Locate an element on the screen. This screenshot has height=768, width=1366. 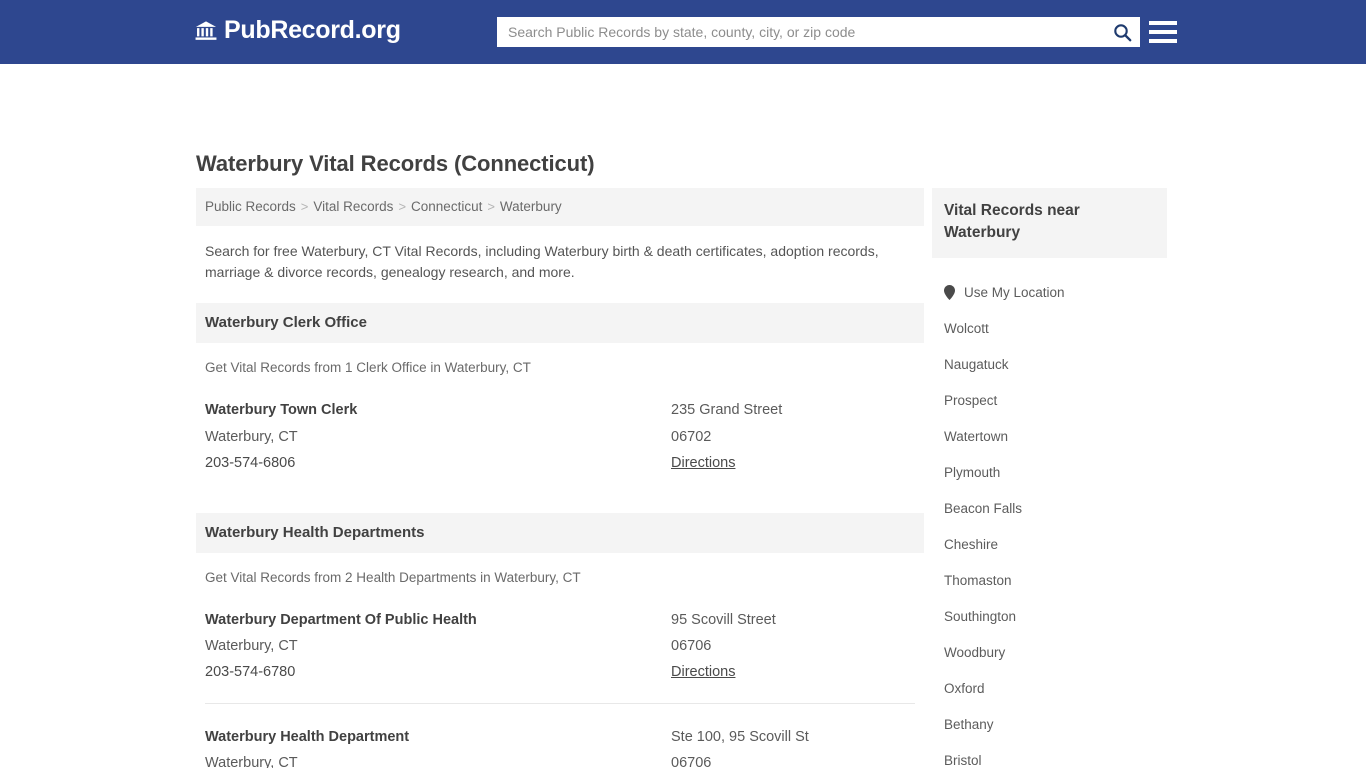
sidebar-item-plymouth: Plymouth is located at coordinates (1049, 472).